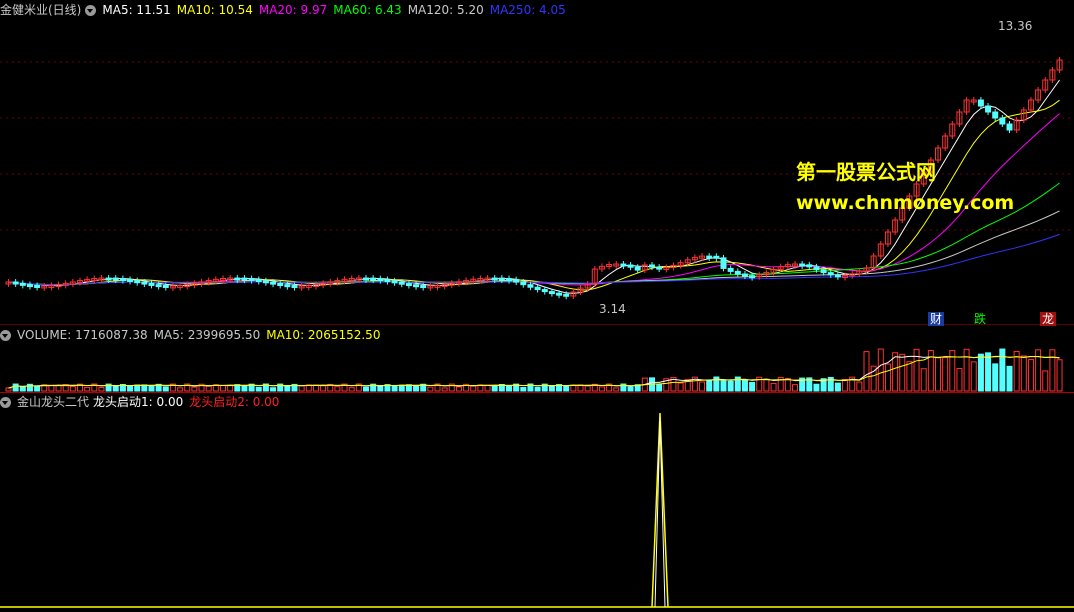 This screenshot has width=1074, height=612. I want to click on dragon-tiger-badge: 龙, so click(1048, 319).